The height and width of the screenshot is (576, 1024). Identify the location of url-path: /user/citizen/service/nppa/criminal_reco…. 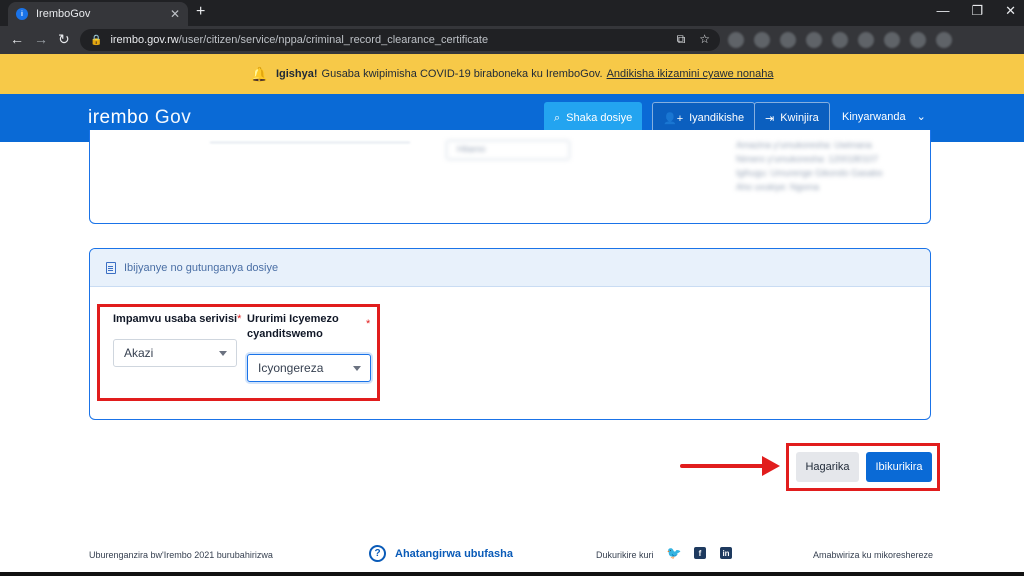
(333, 40).